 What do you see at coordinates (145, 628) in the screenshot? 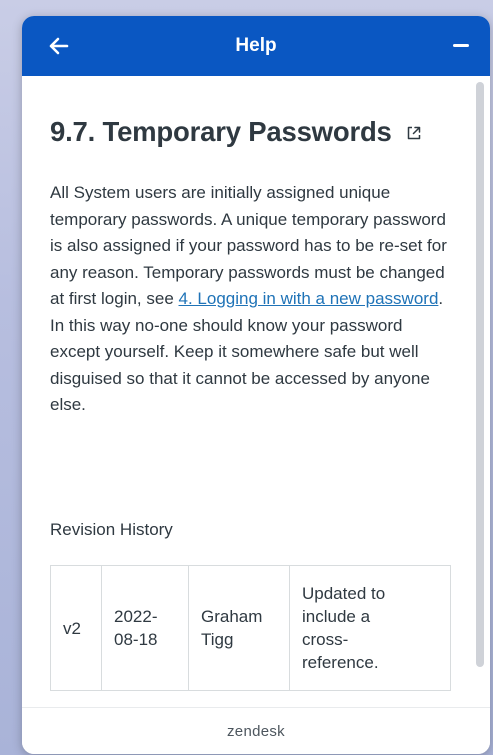
I see `date-cell: 2022- 08-18` at bounding box center [145, 628].